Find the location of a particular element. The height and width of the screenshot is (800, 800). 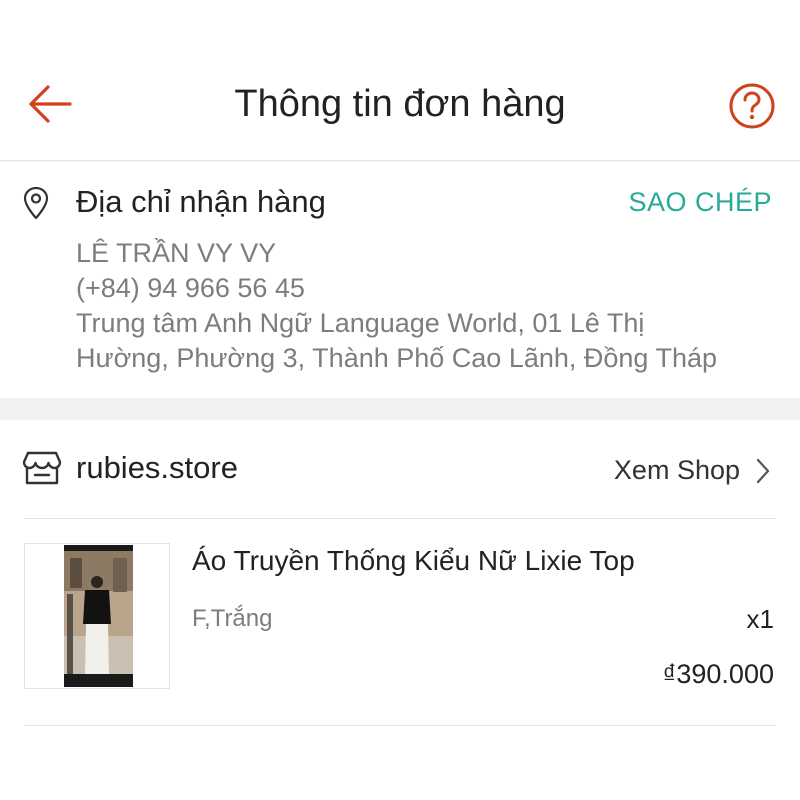

recipient-phone: (+84) 94 966 56 45 is located at coordinates (190, 288).